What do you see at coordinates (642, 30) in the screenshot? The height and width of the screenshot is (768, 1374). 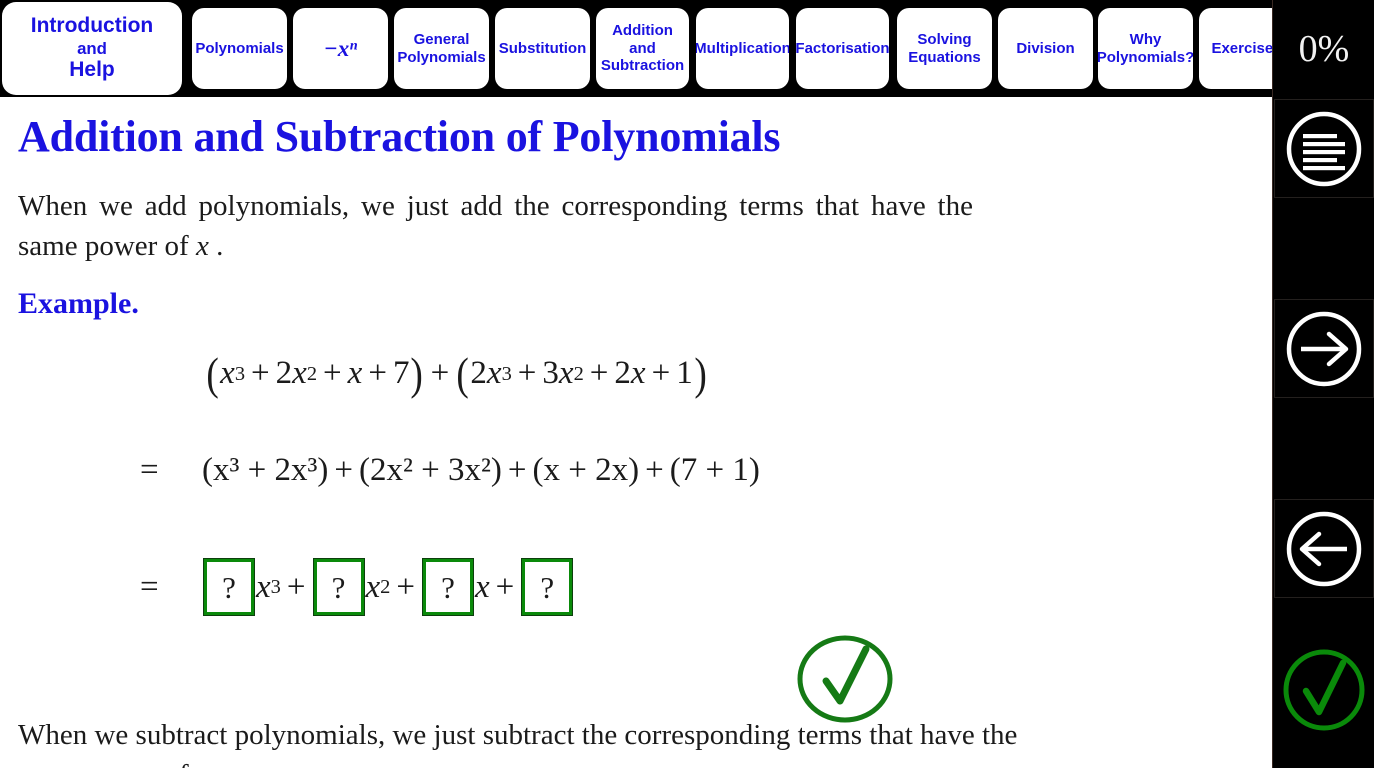 I see `tab-addition-and-subtraction-line-1: Addition` at bounding box center [642, 30].